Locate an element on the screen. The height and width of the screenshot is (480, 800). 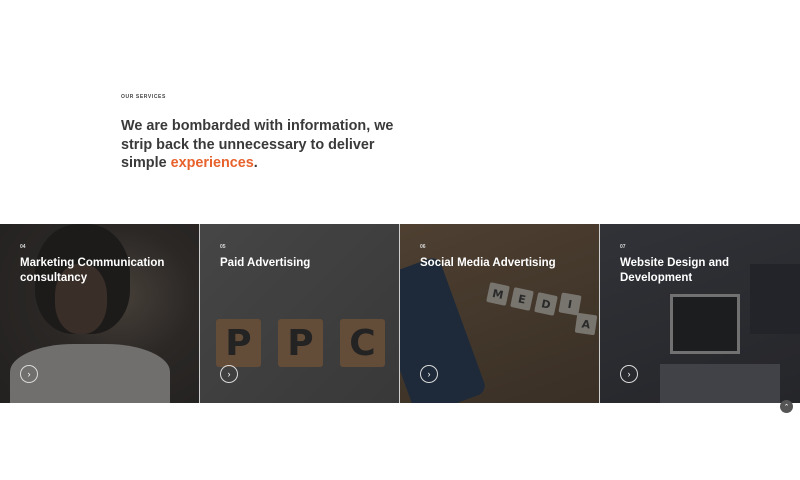
service-number: 05 is located at coordinates (223, 247).